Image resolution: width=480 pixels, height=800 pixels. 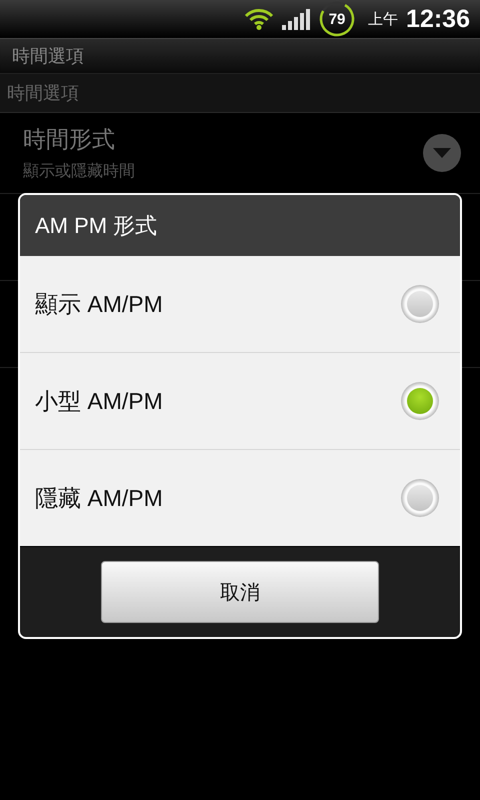 I want to click on signal-icon, so click(x=296, y=19).